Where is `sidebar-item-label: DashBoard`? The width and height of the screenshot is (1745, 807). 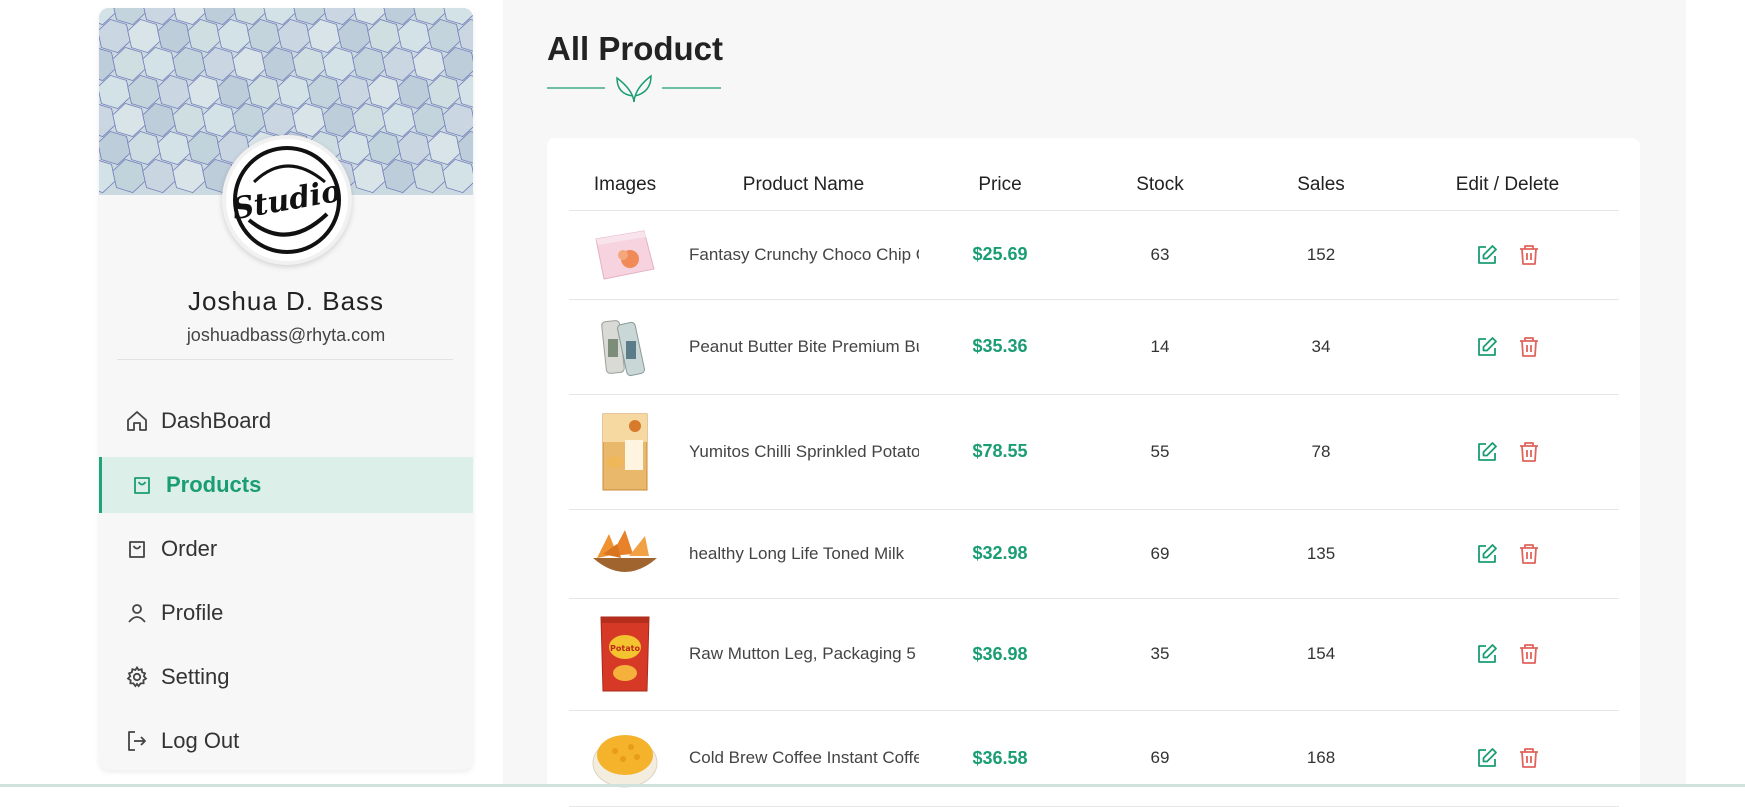 sidebar-item-label: DashBoard is located at coordinates (216, 421).